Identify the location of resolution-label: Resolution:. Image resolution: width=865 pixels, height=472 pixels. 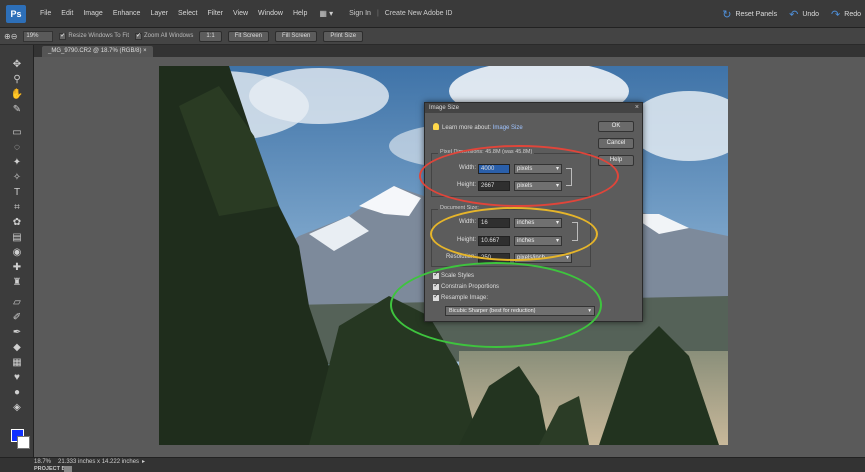
(460, 257).